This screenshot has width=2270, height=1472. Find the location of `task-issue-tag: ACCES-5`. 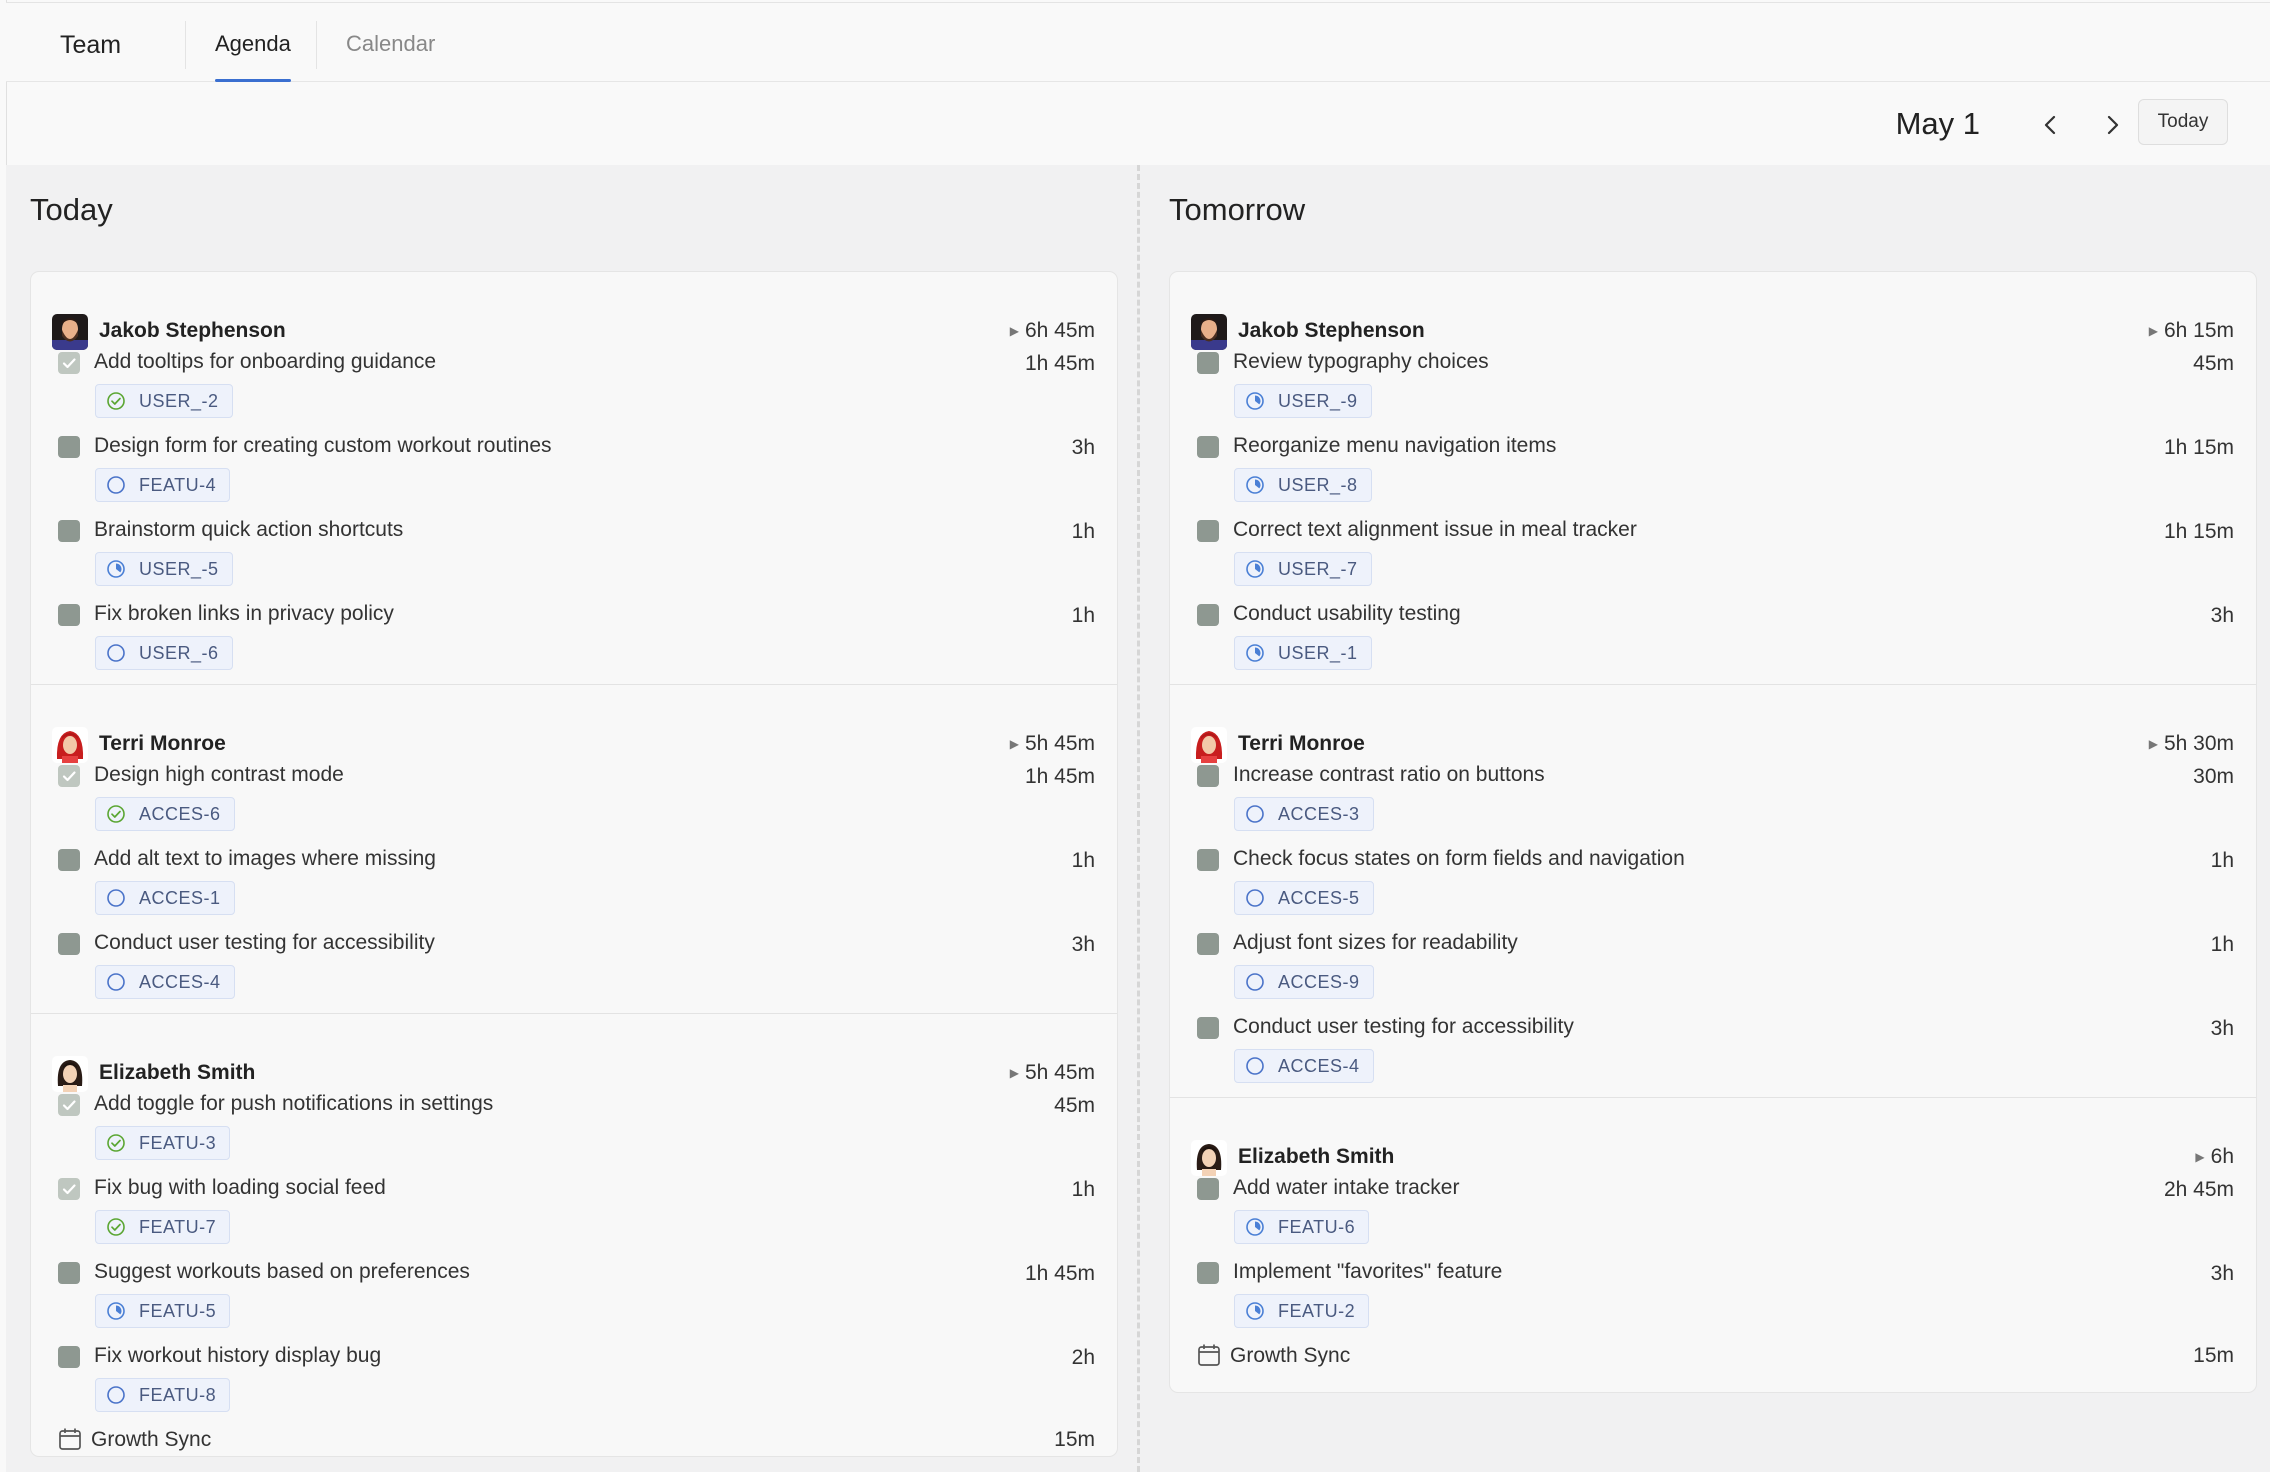

task-issue-tag: ACCES-5 is located at coordinates (1304, 898).